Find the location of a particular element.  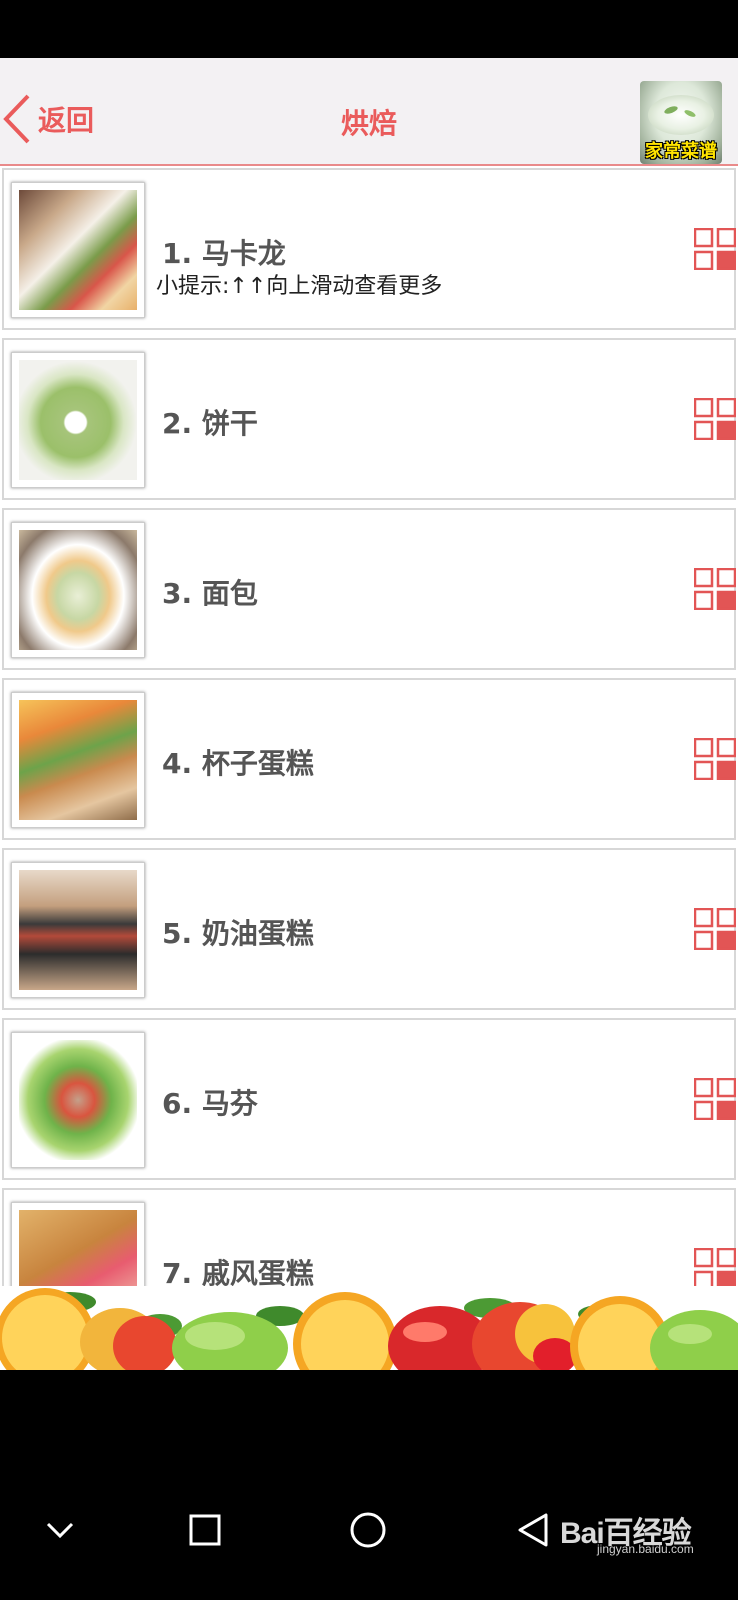

item-title: 6. 马芬 is located at coordinates (210, 1103).